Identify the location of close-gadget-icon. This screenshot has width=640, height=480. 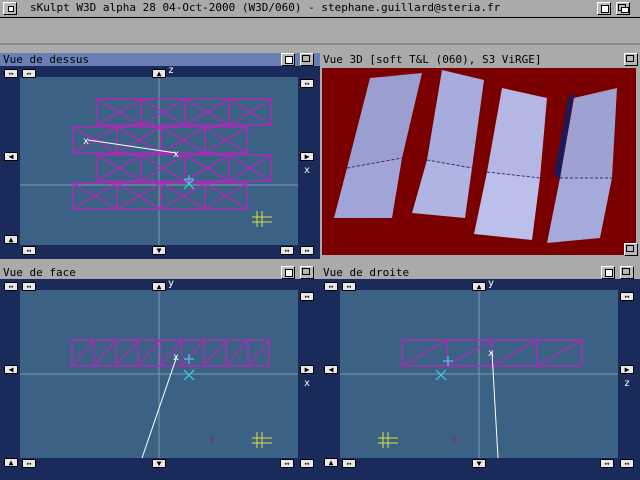
(10, 8).